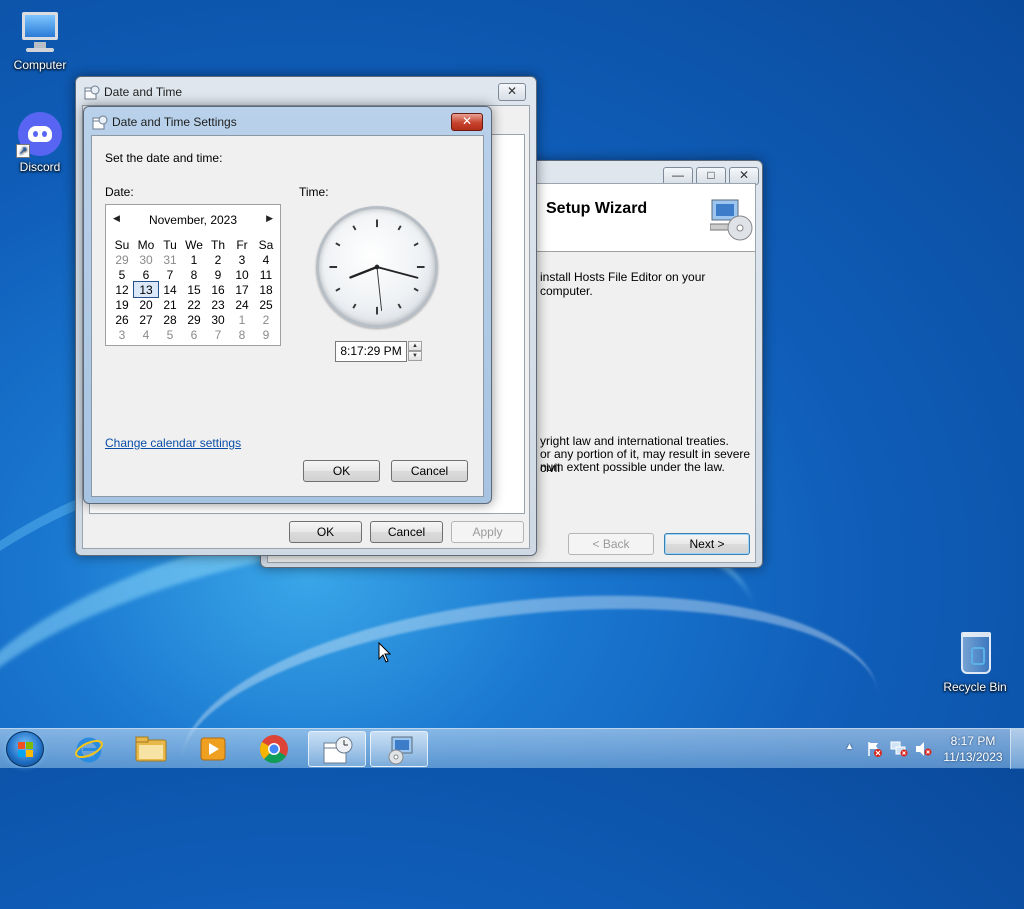 The height and width of the screenshot is (909, 1024). I want to click on taskbar-setup-wizard, so click(399, 749).